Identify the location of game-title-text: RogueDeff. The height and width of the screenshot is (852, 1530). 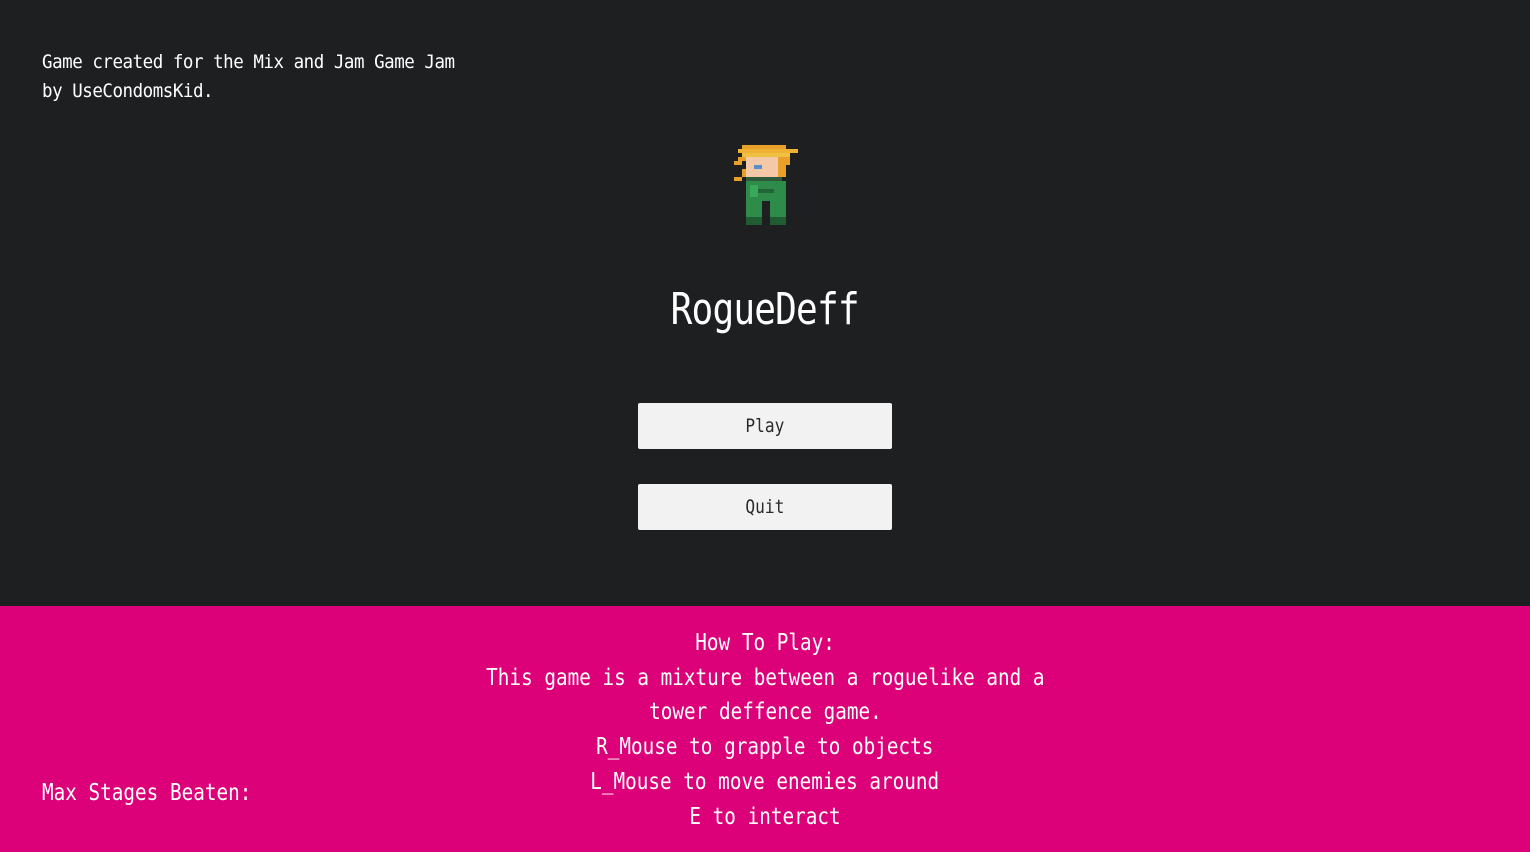
(765, 309).